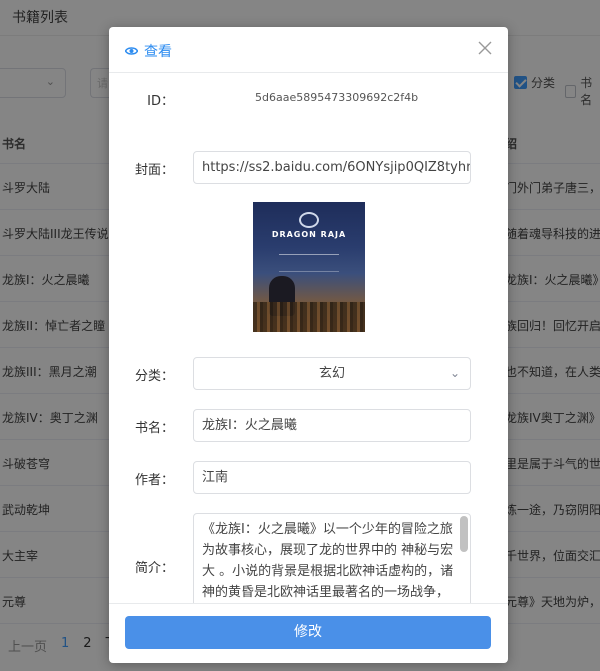  I want to click on modal-title: 查看, so click(148, 51).